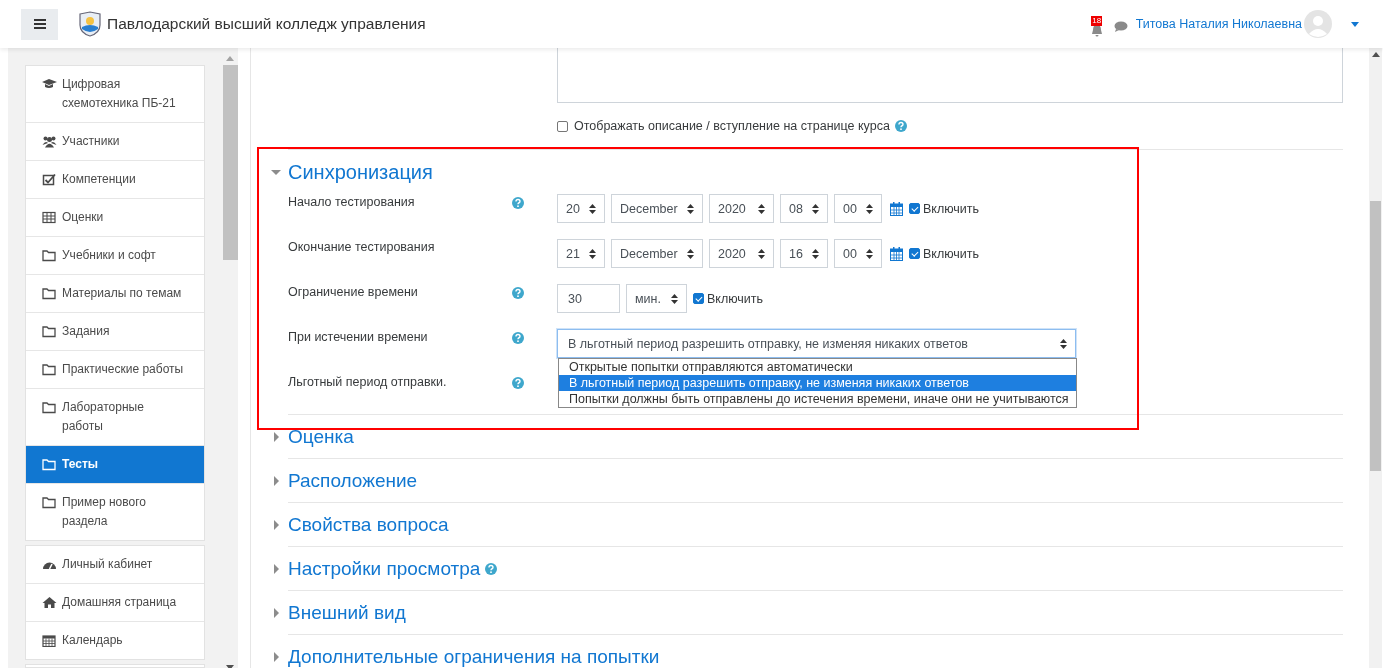  Describe the element at coordinates (1375, 358) in the screenshot. I see `page-scrollbar` at that location.